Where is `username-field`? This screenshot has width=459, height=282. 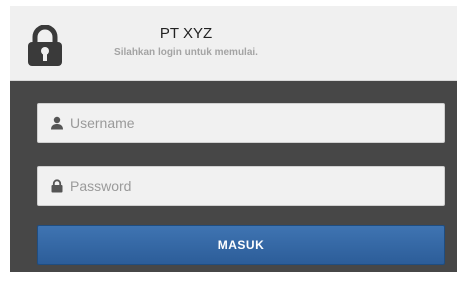 username-field is located at coordinates (241, 123).